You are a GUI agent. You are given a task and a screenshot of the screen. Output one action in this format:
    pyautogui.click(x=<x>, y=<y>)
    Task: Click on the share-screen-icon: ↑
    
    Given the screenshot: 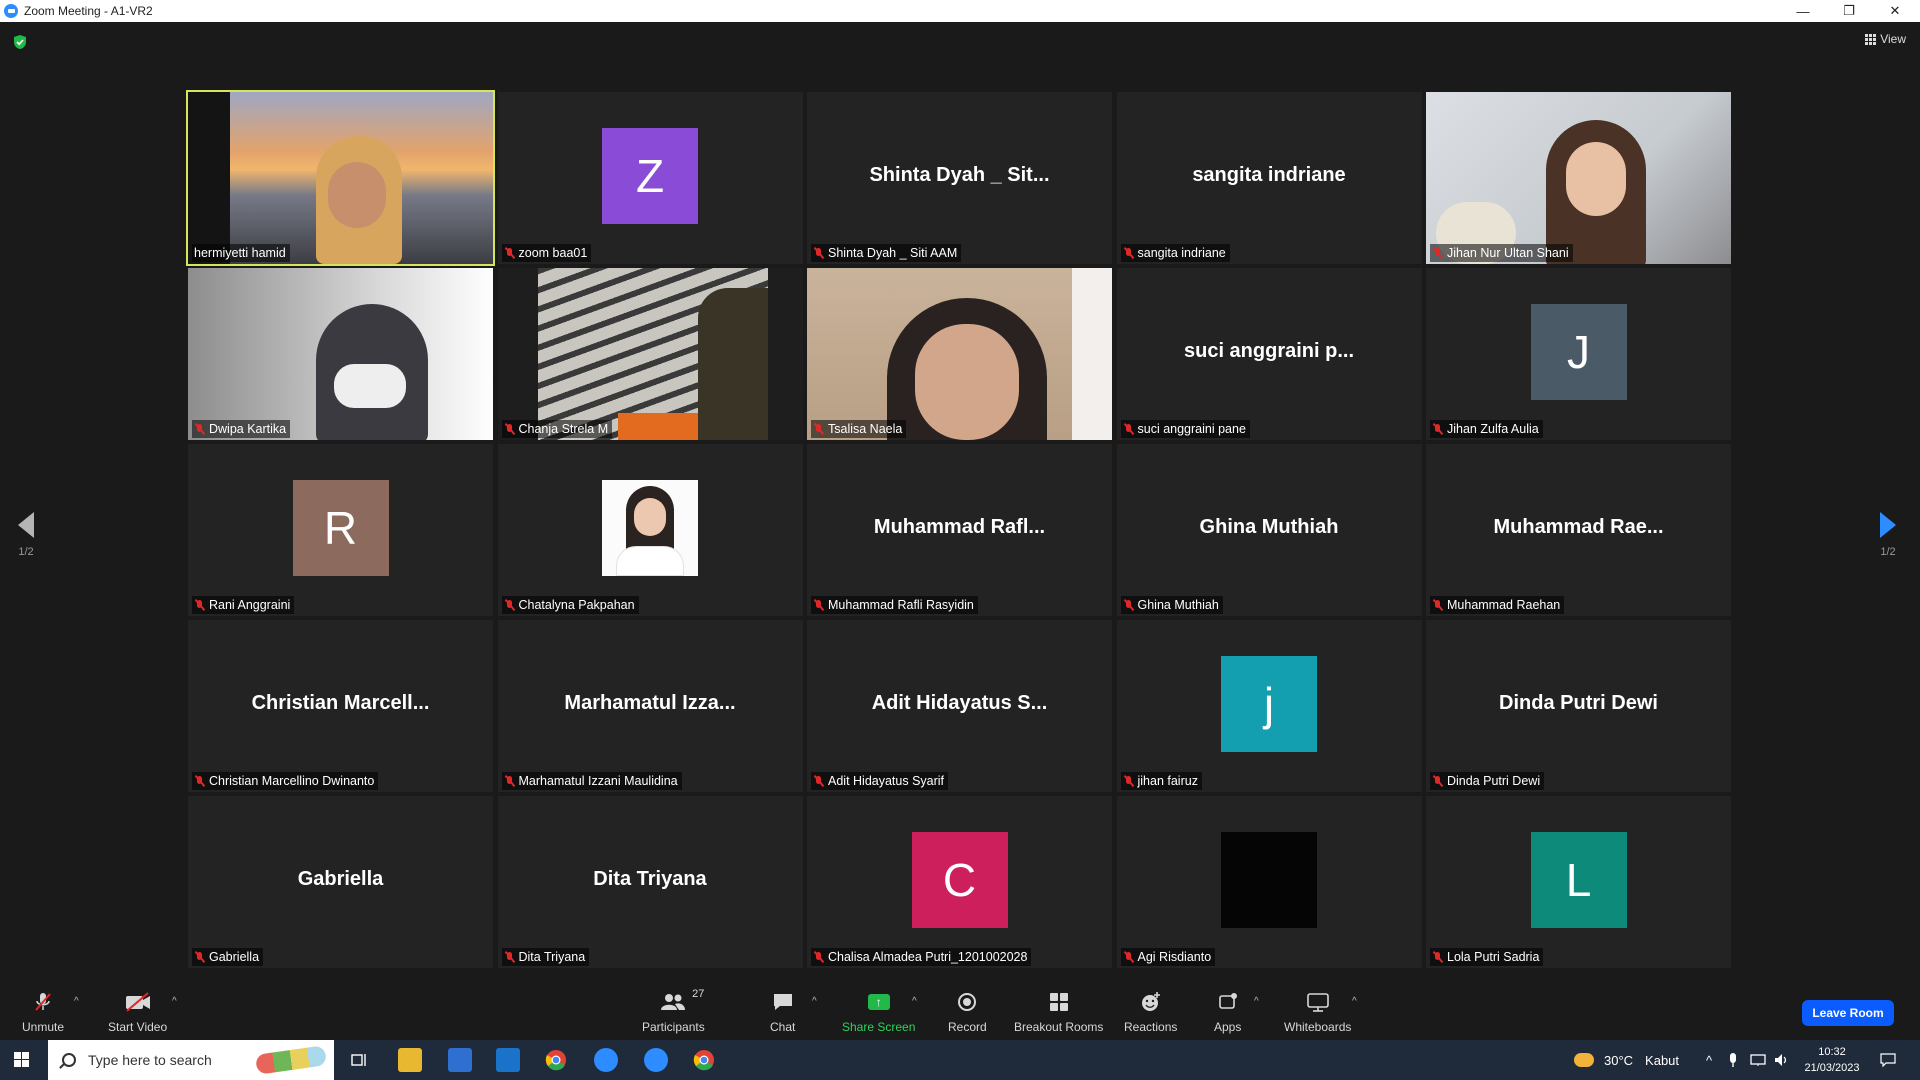 What is the action you would take?
    pyautogui.click(x=878, y=1002)
    